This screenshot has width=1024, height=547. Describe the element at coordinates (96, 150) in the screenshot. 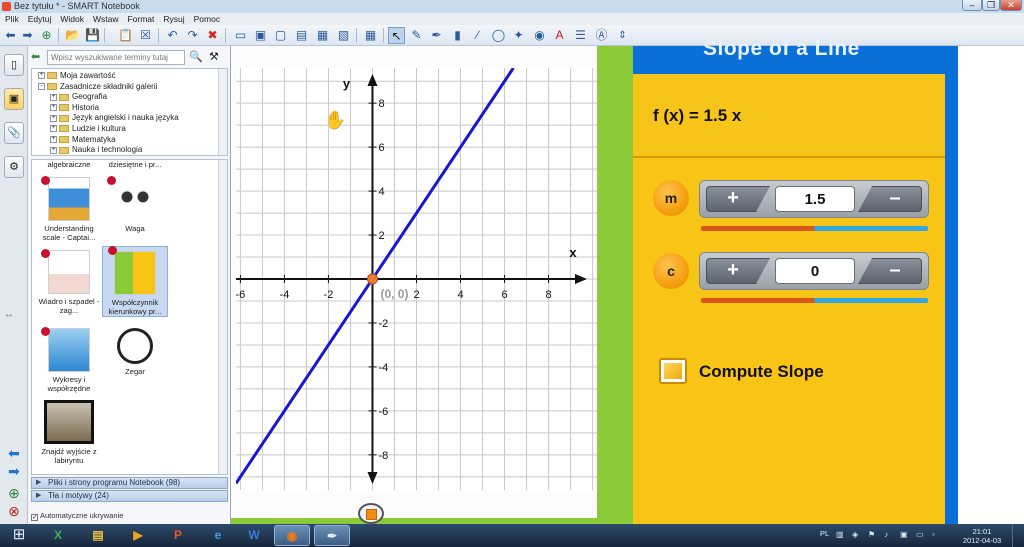

I see `tree-node: + Nauka i technologia` at that location.